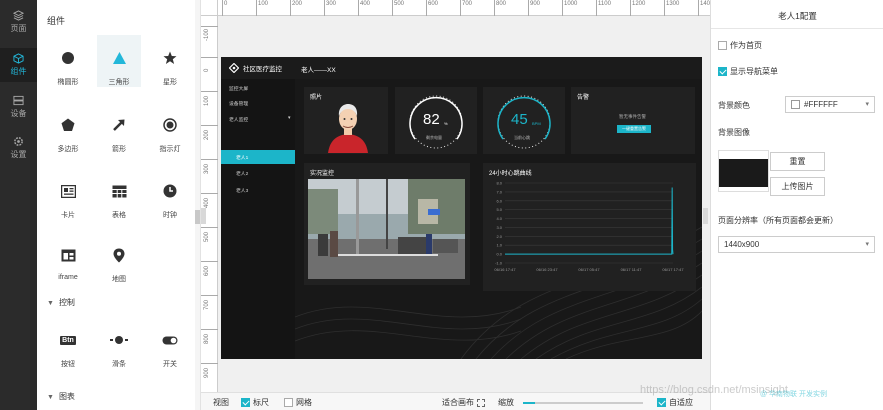  I want to click on component-table: 表格, so click(119, 194).